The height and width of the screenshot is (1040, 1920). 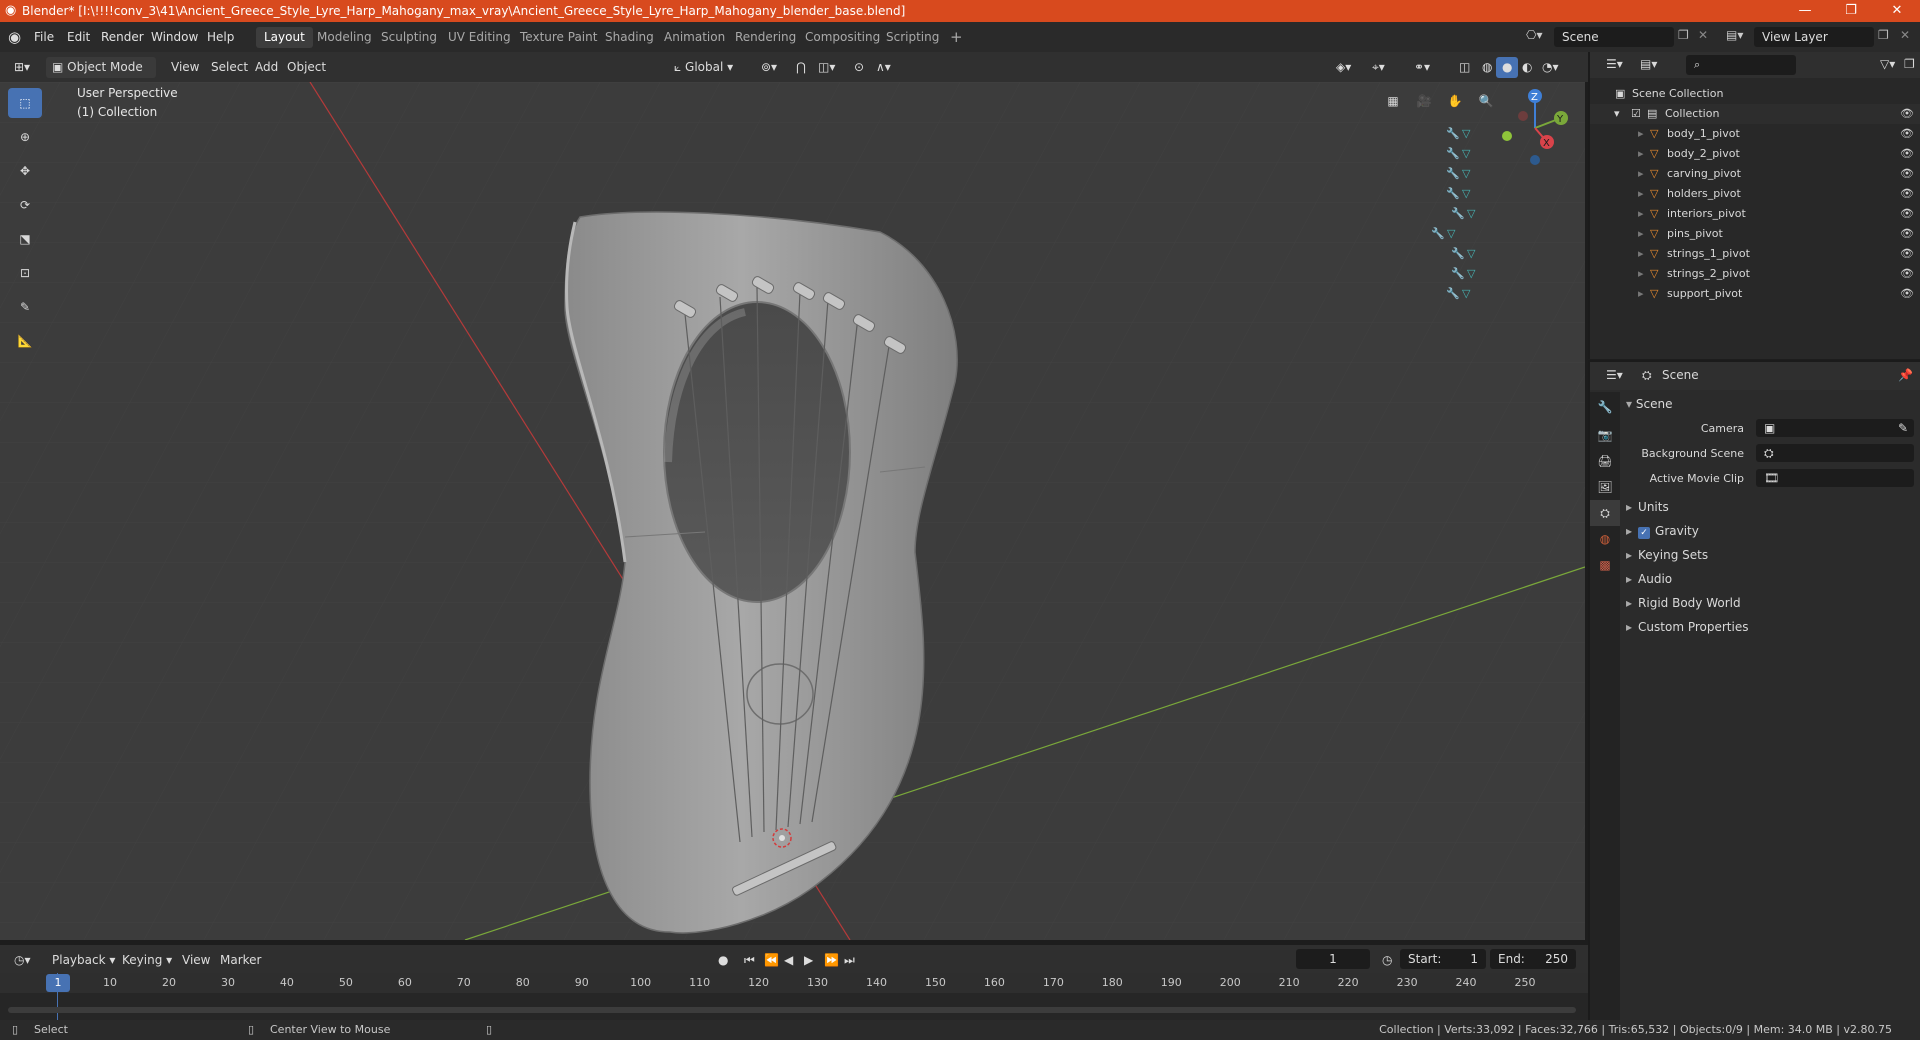 What do you see at coordinates (1675, 234) in the screenshot?
I see `outliner-item: ▸ ▽ pins_pivot 🔧 ▽ 👁` at bounding box center [1675, 234].